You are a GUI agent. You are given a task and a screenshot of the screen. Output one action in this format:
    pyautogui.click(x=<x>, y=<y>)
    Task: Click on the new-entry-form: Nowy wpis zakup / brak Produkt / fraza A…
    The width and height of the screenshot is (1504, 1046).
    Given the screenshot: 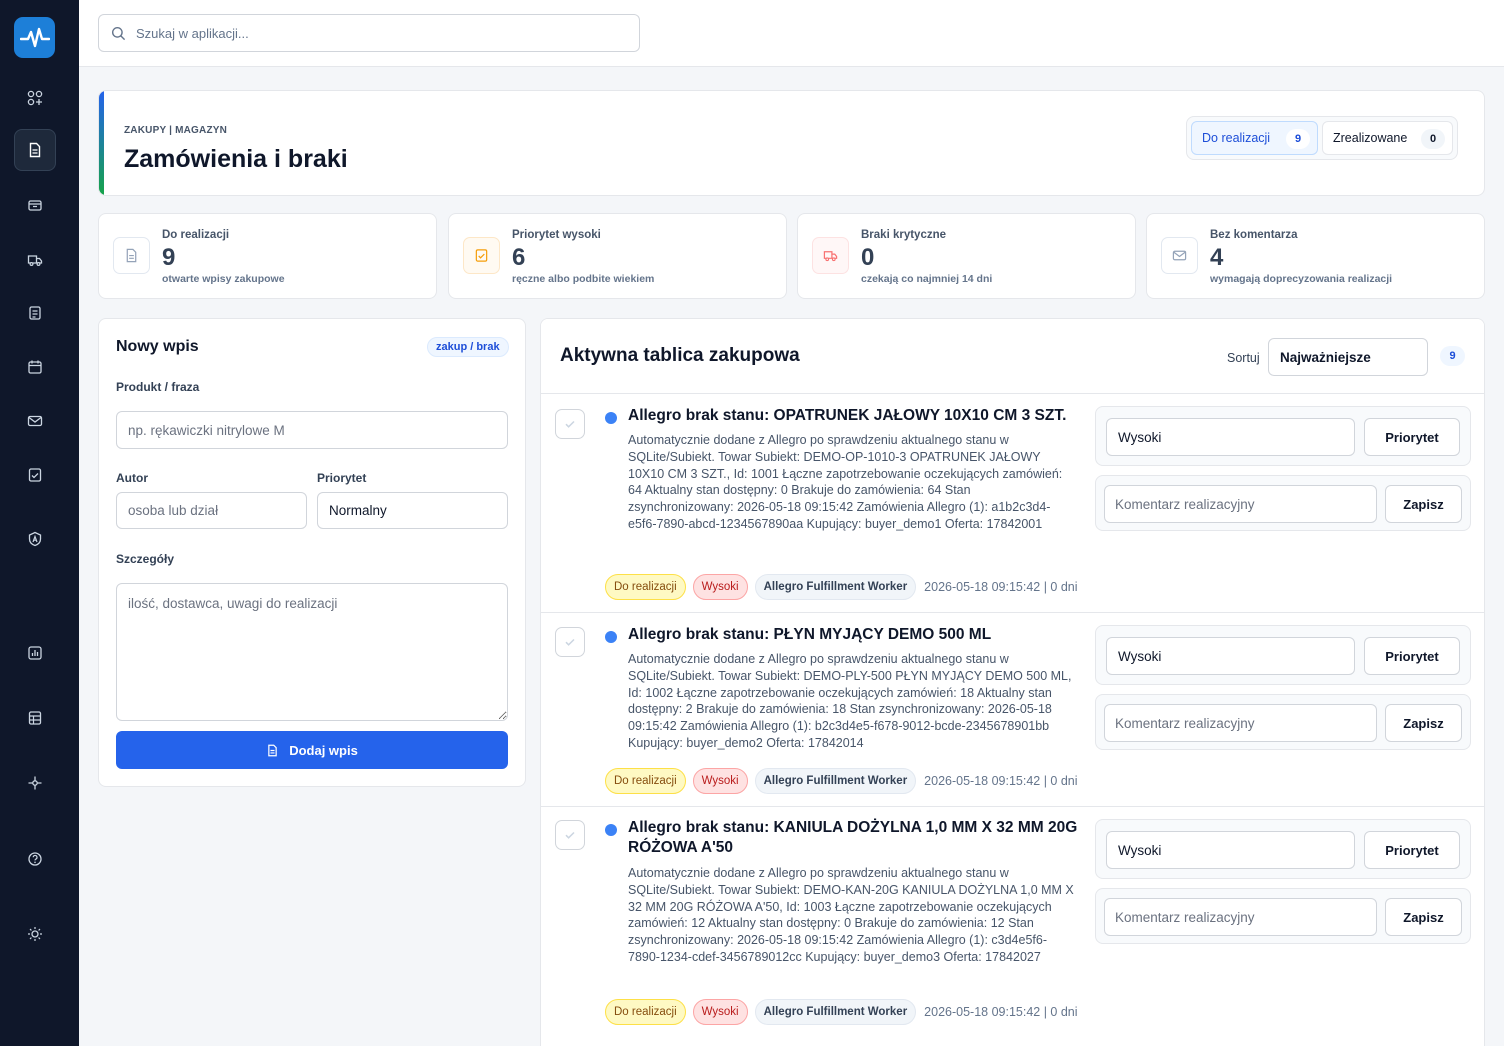 What is the action you would take?
    pyautogui.click(x=312, y=552)
    